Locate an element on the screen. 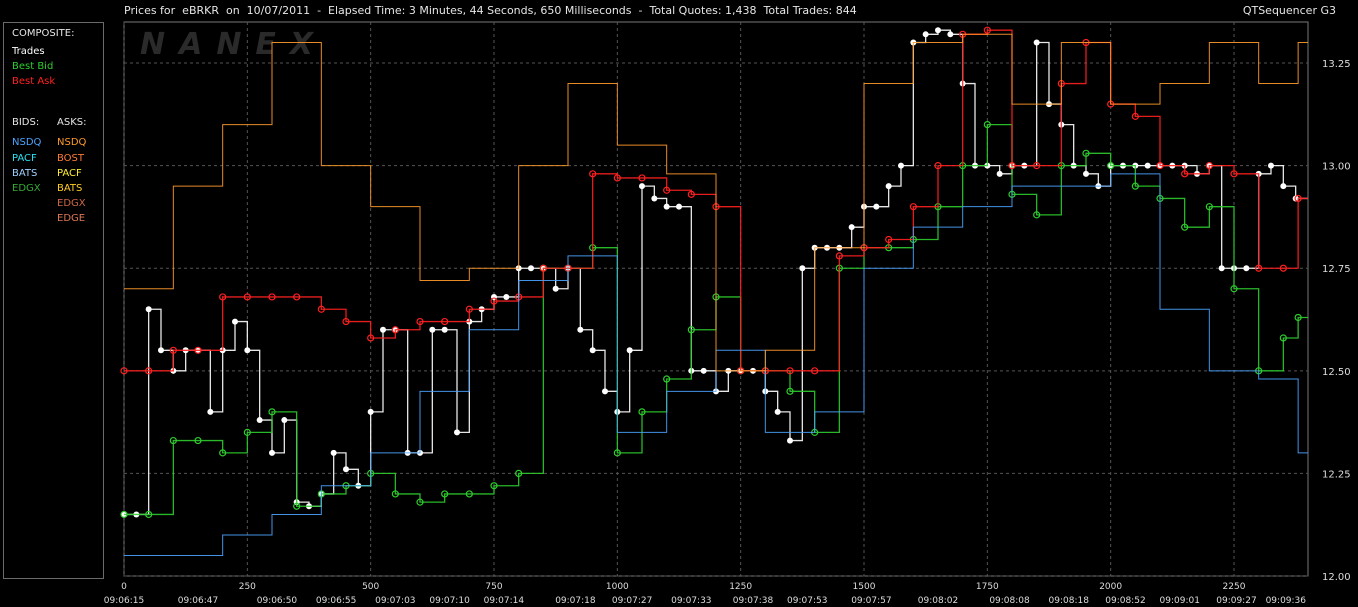 This screenshot has width=1358, height=607. x-tick-label: 0 is located at coordinates (124, 587).